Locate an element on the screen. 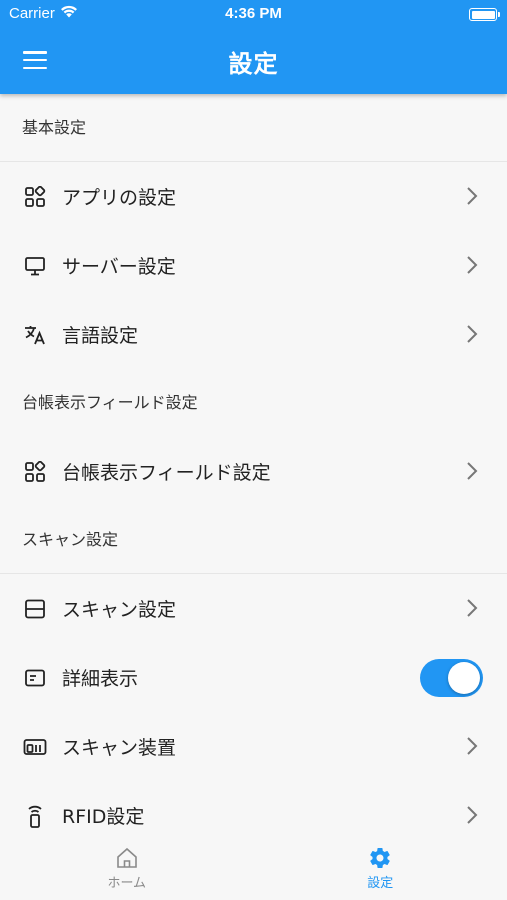 The width and height of the screenshot is (507, 900). rfid-icon is located at coordinates (35, 816).